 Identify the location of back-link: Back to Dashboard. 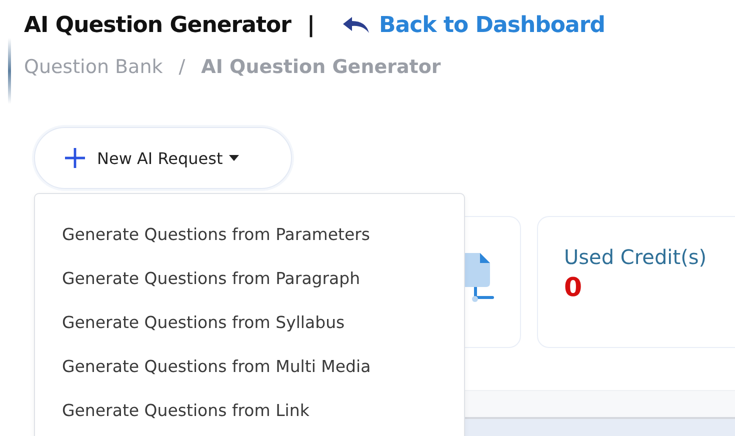
(473, 25).